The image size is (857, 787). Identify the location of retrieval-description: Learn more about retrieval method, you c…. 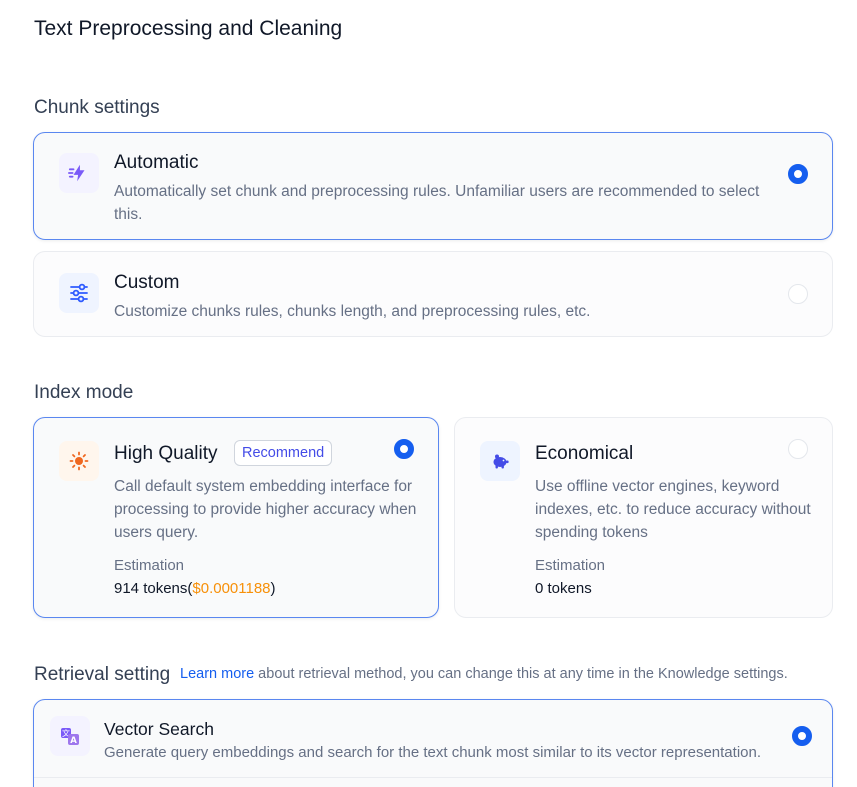
(484, 674).